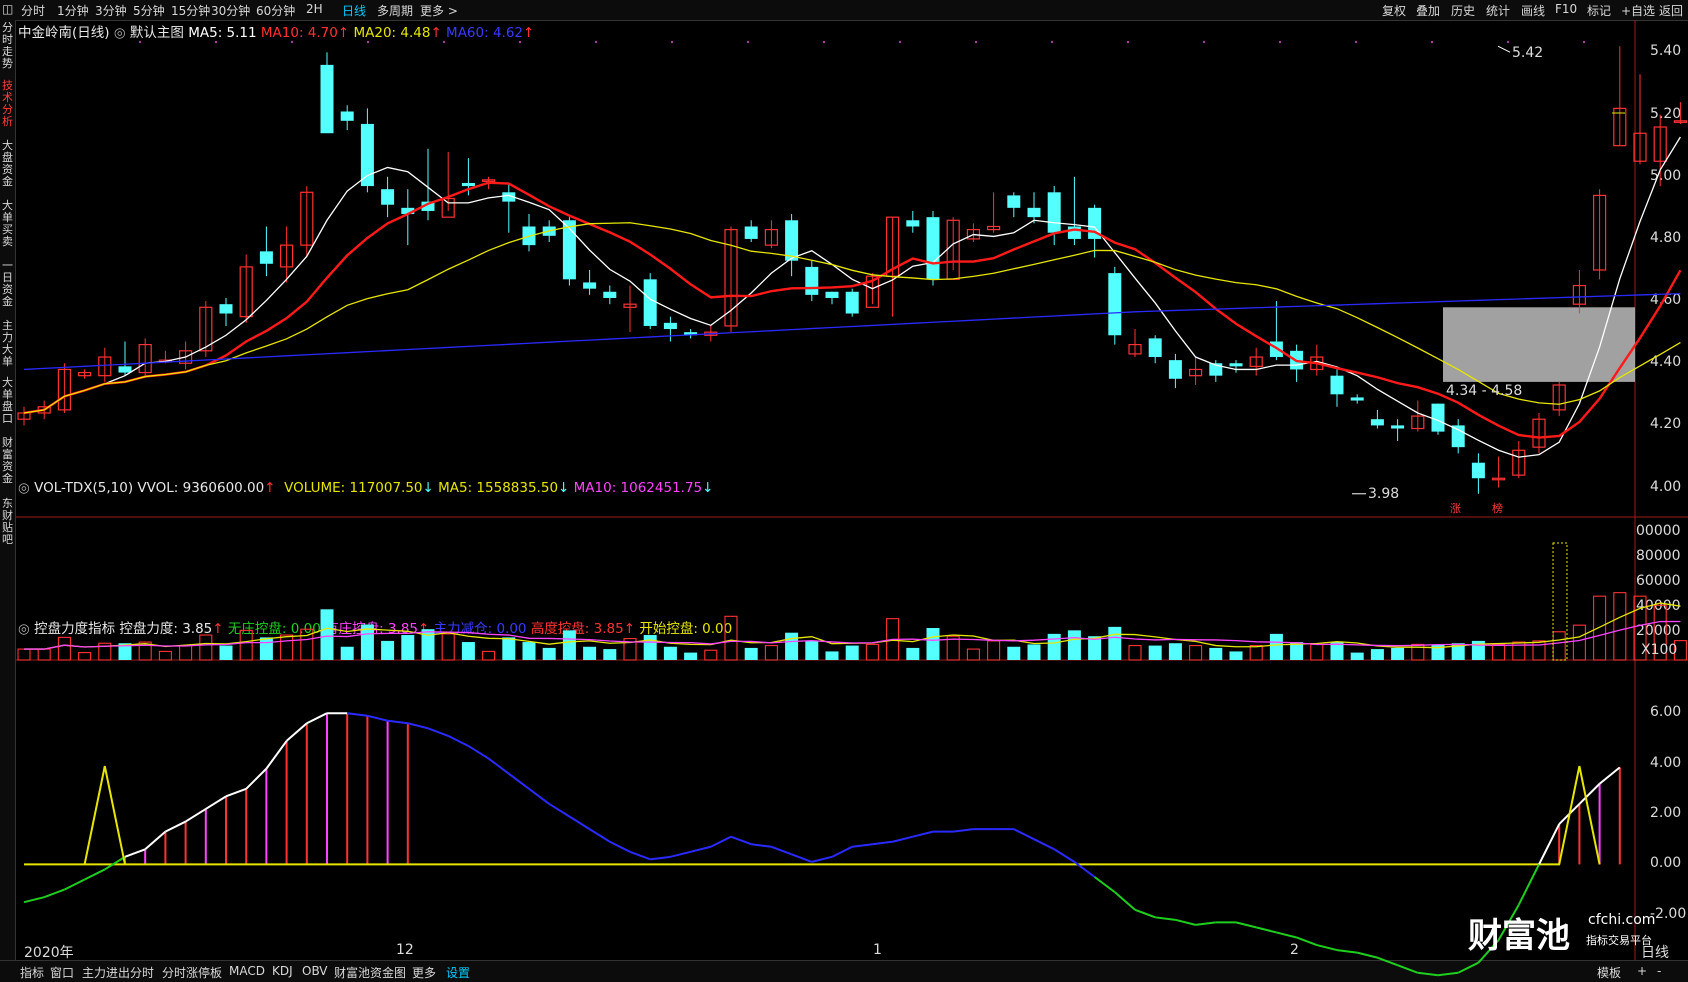 This screenshot has width=1688, height=982. I want to click on left-tab-2: 大盘资金, so click(7, 164).